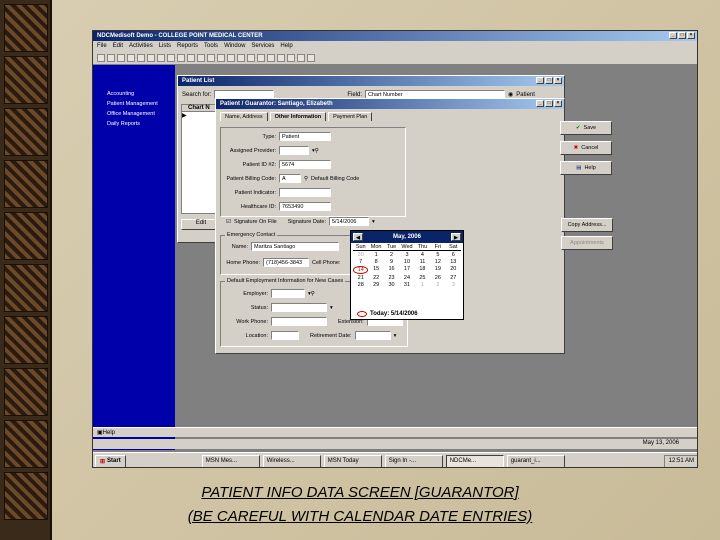  Describe the element at coordinates (681, 461) in the screenshot. I see `tray-clock: 12:51 AM` at that location.